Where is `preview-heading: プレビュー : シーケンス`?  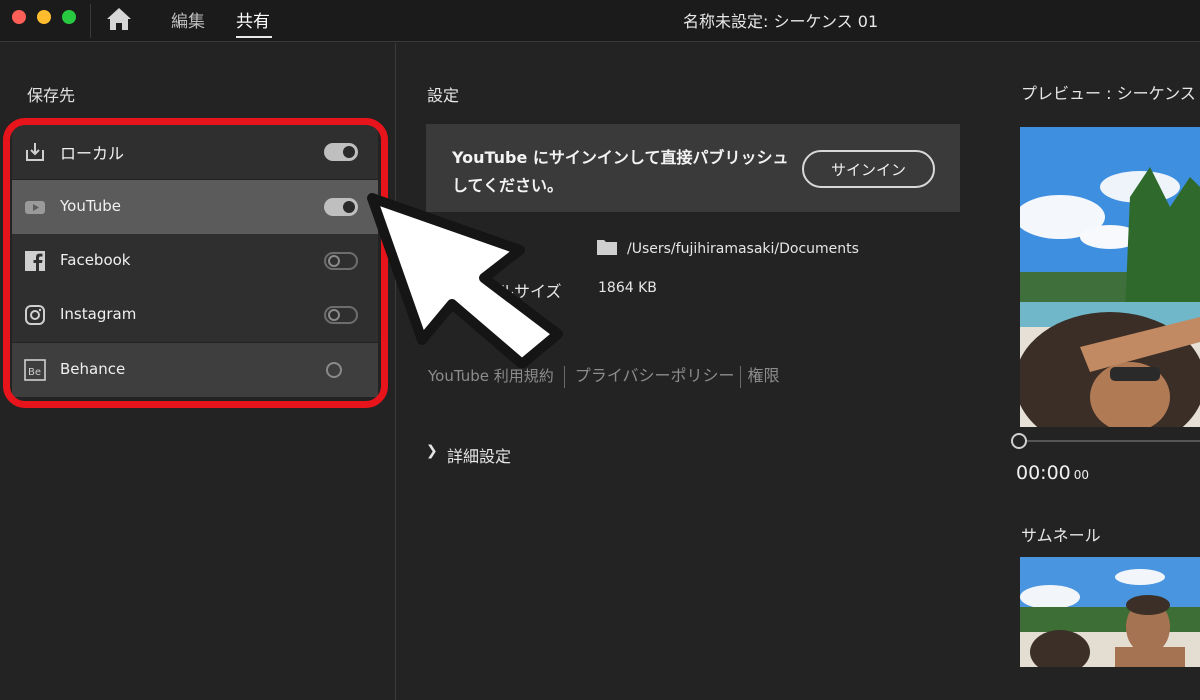
preview-heading: プレビュー : シーケンス is located at coordinates (1108, 93).